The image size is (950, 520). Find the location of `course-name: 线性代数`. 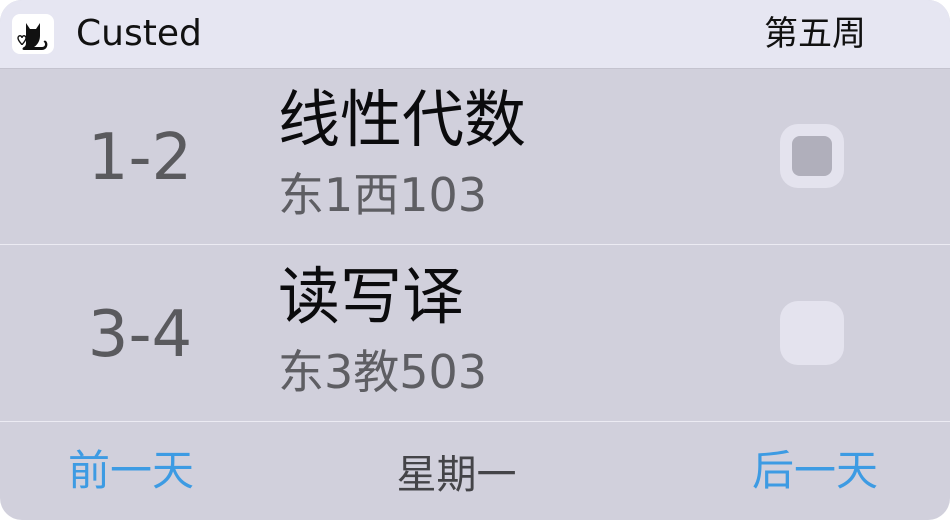

course-name: 线性代数 is located at coordinates (402, 119).